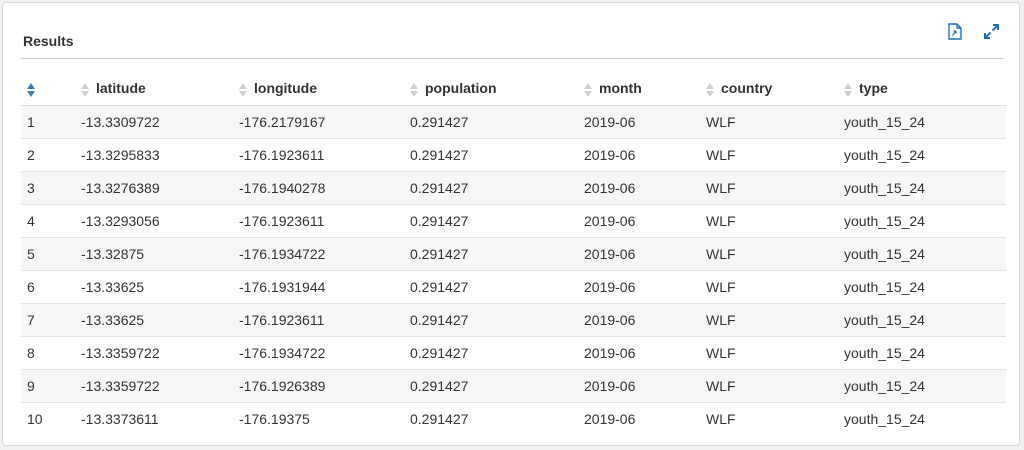 This screenshot has width=1024, height=450. I want to click on column-header-country: country, so click(769, 89).